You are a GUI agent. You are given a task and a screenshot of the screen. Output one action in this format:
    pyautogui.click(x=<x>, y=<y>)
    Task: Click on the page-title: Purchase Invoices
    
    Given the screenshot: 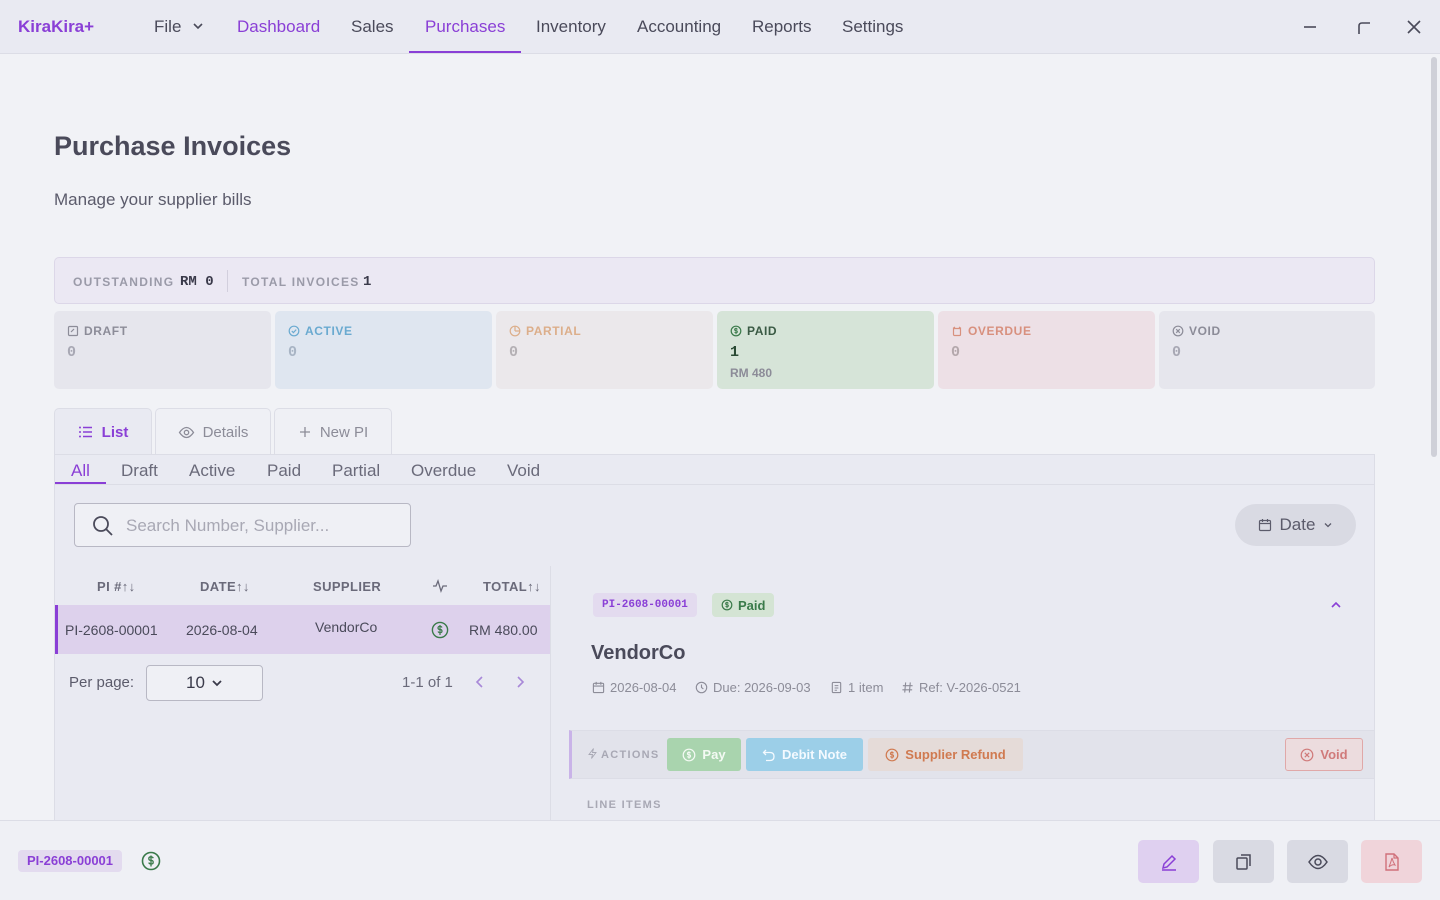 What is the action you would take?
    pyautogui.click(x=173, y=146)
    